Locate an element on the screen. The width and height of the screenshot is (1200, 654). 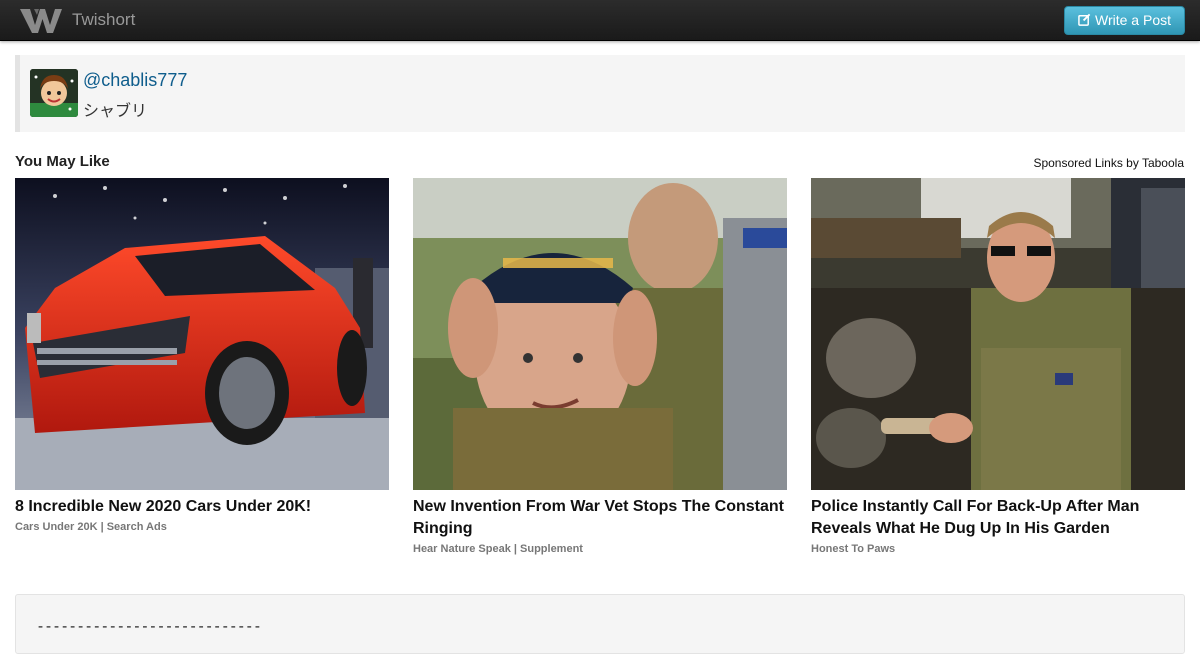
card-thumbnail-garden is located at coordinates (998, 334).